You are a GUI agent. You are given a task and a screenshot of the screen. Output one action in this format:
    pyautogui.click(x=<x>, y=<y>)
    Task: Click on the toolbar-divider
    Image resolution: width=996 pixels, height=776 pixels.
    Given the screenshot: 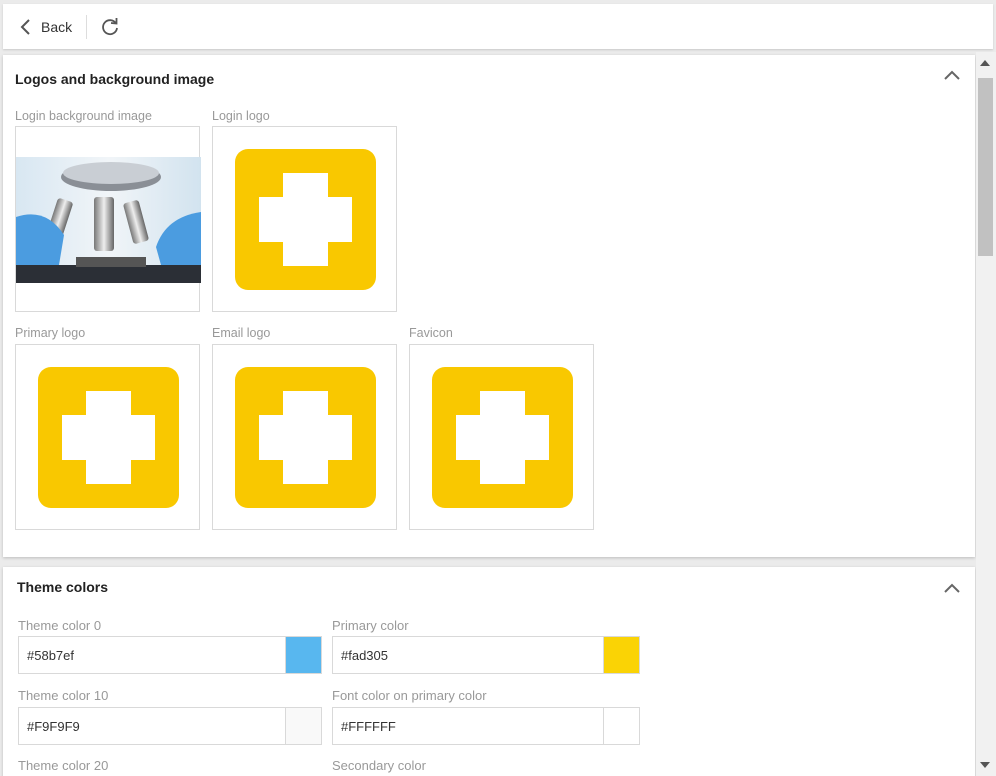 What is the action you would take?
    pyautogui.click(x=87, y=26)
    